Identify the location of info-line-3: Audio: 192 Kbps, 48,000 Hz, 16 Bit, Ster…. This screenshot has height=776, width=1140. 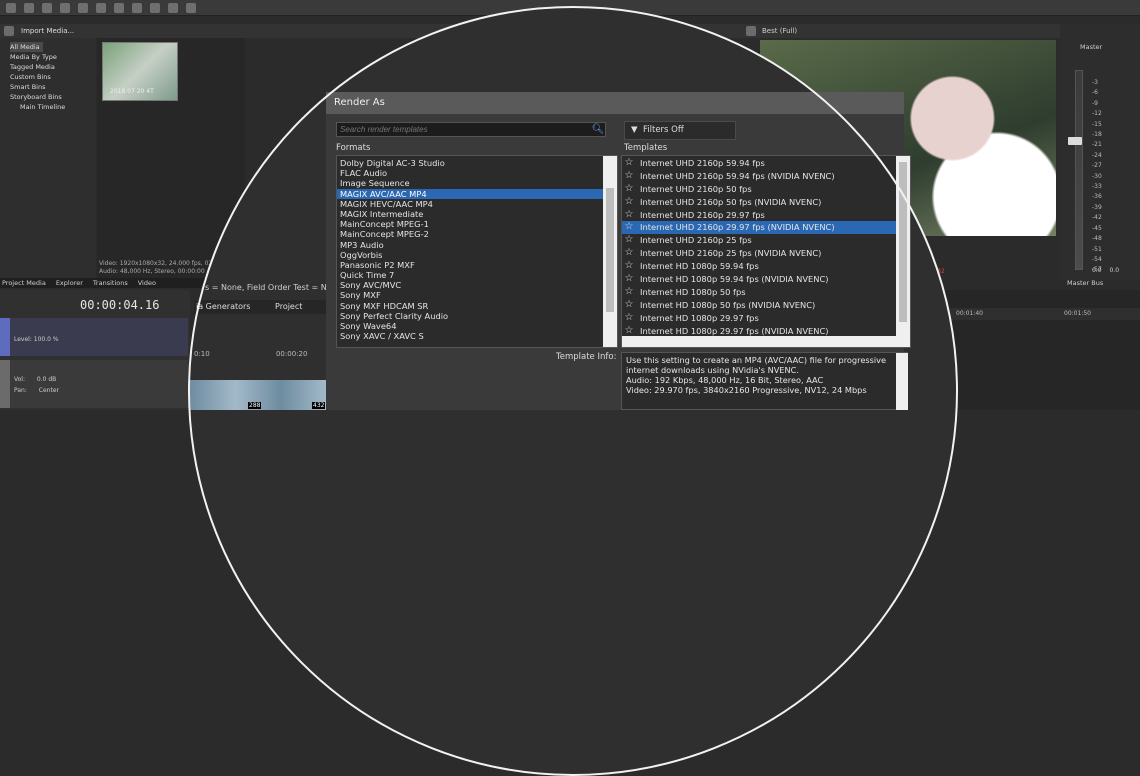
(725, 380).